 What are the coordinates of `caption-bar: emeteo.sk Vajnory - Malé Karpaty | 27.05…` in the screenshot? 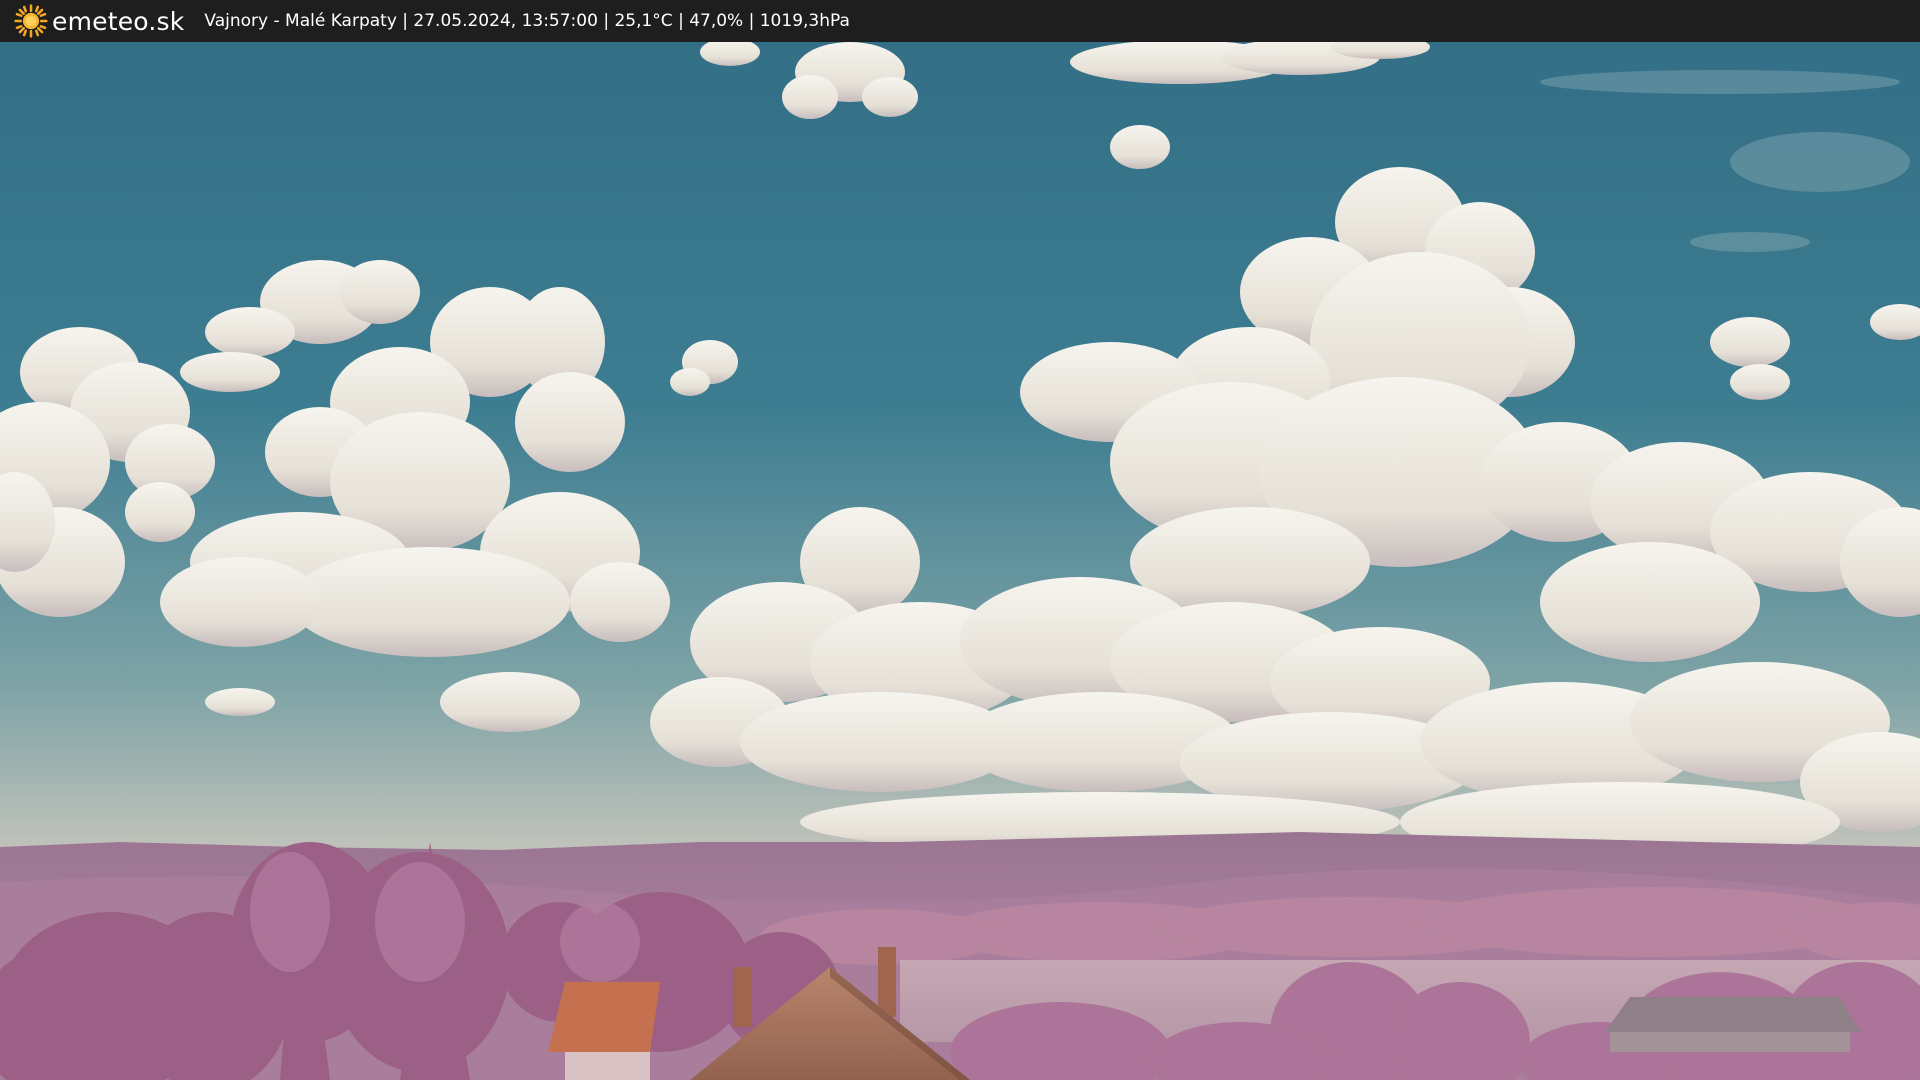 It's located at (960, 21).